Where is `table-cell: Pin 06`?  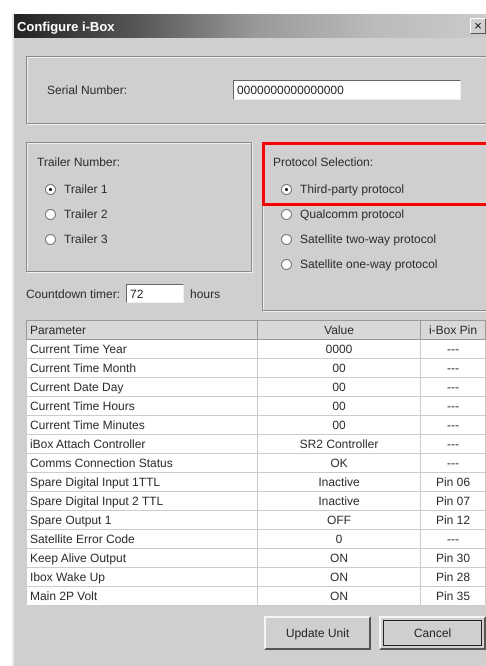
table-cell: Pin 06 is located at coordinates (453, 482).